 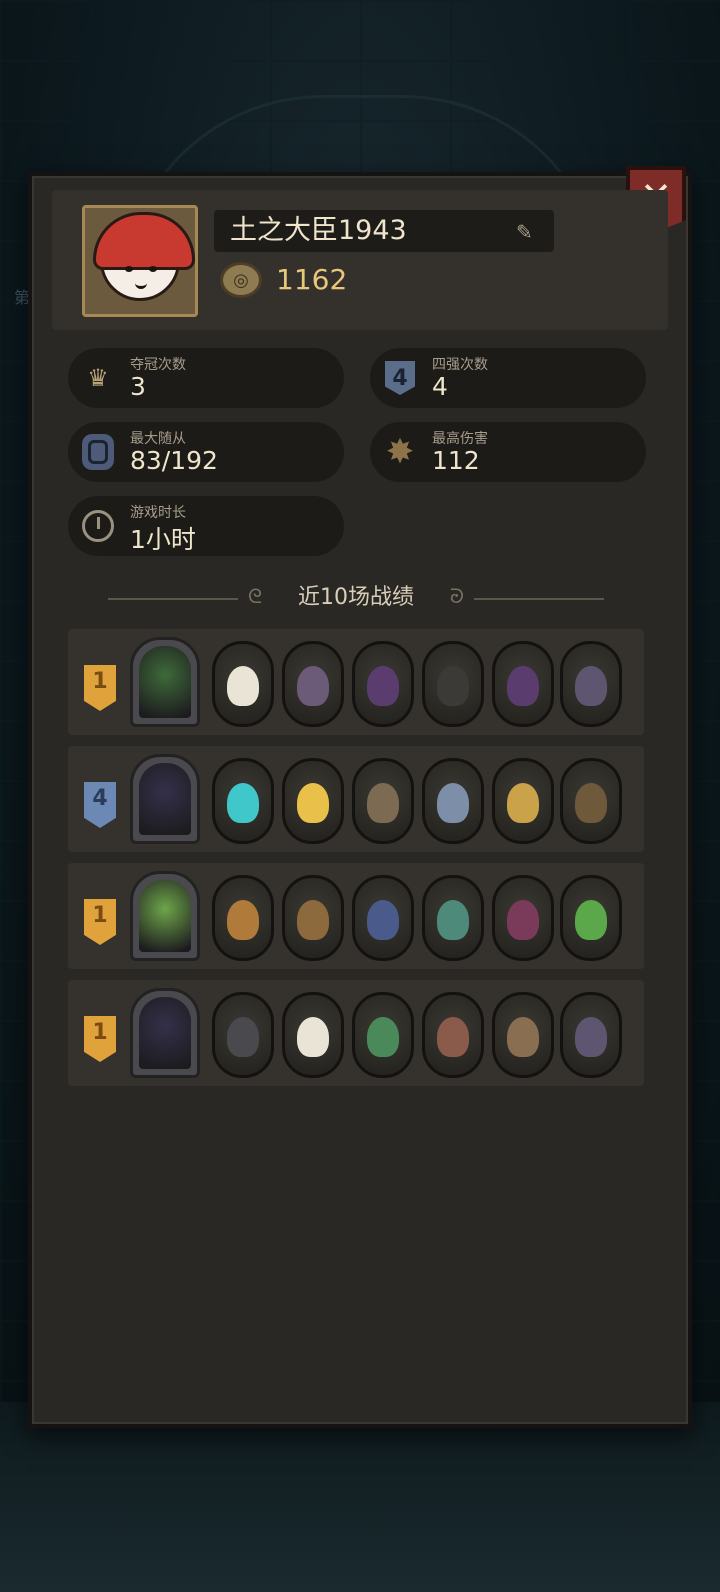 I want to click on rank-badge: 4, so click(x=100, y=805).